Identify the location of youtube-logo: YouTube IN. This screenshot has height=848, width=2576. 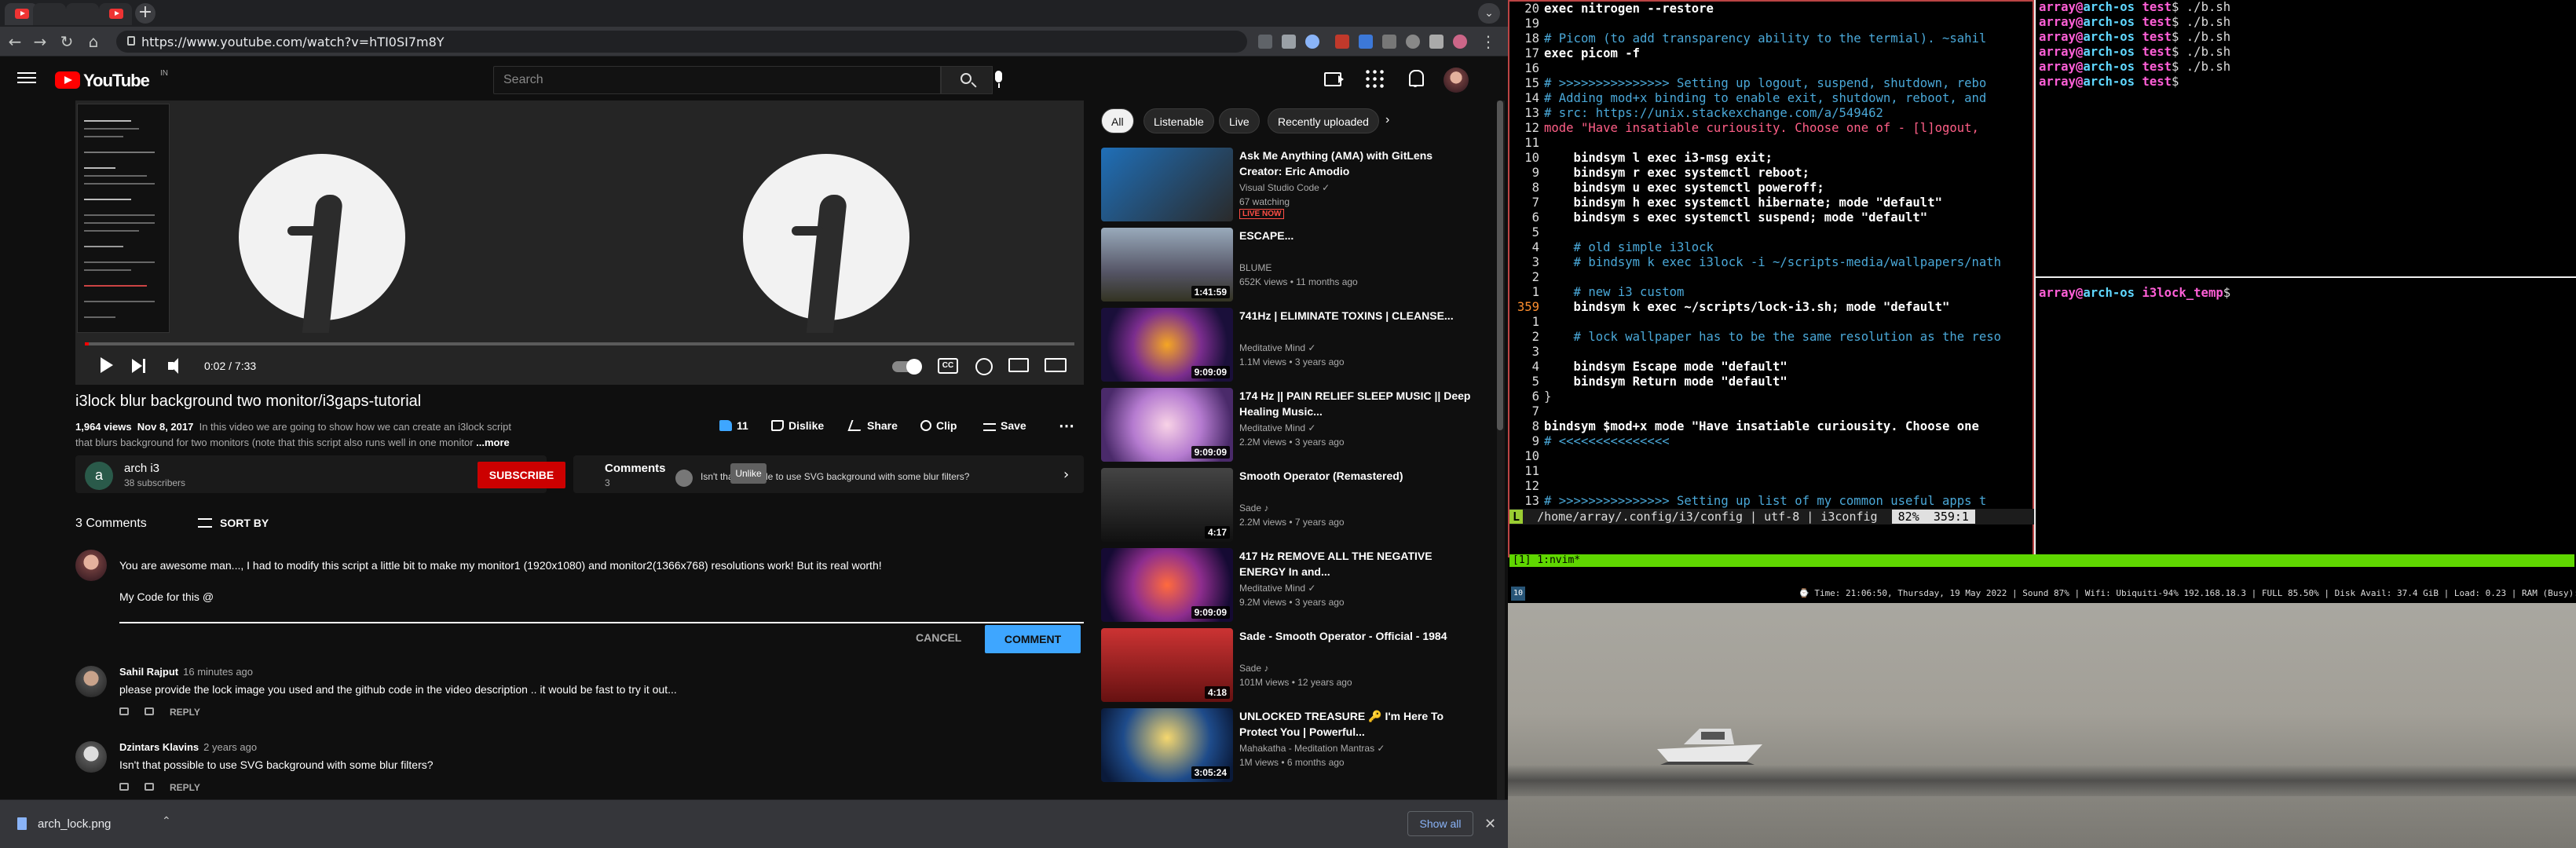
(125, 80).